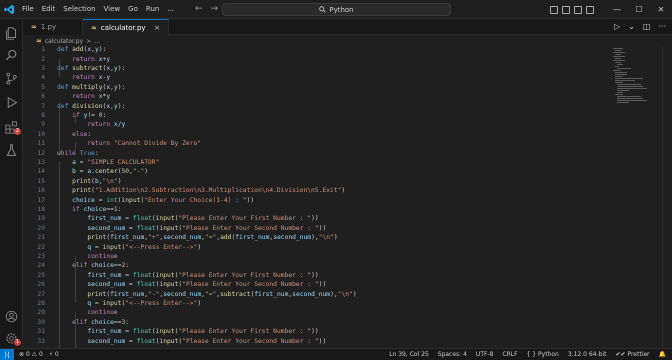 This screenshot has width=672, height=360. I want to click on code-line-12: 12 while True:, so click(60, 152).